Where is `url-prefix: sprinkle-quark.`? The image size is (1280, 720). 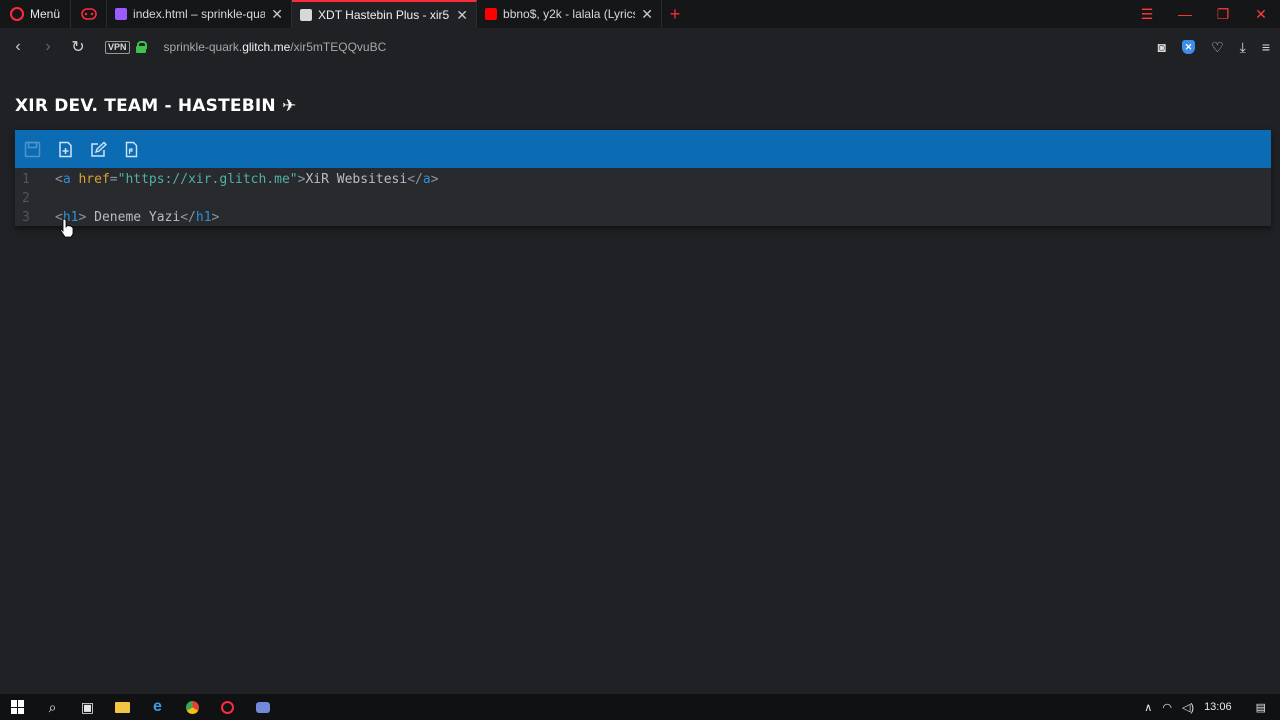
url-prefix: sprinkle-quark. is located at coordinates (203, 47).